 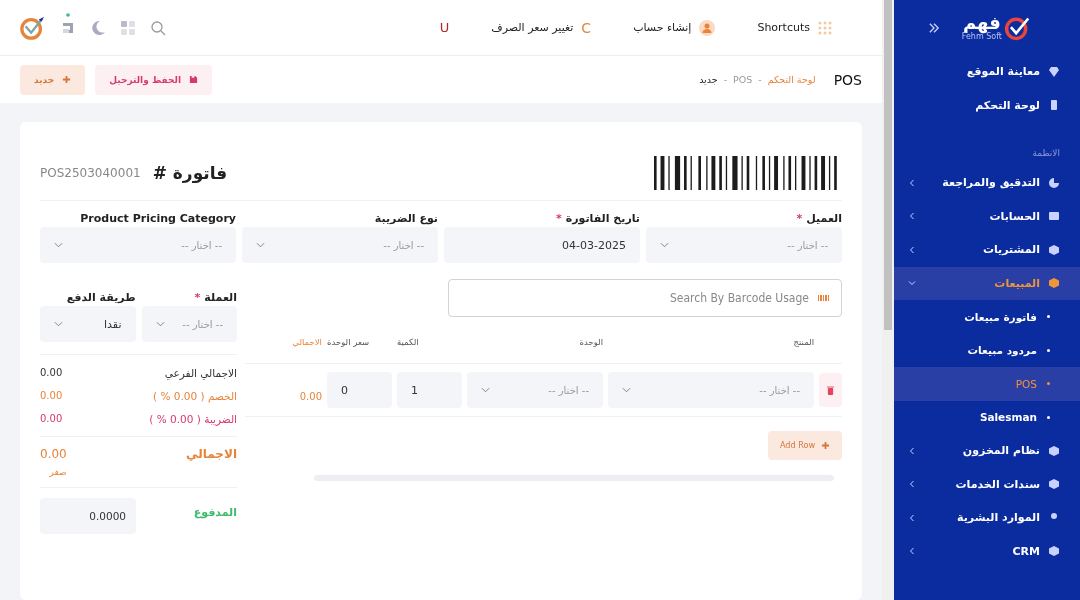 What do you see at coordinates (193, 79) in the screenshot?
I see `save-icon` at bounding box center [193, 79].